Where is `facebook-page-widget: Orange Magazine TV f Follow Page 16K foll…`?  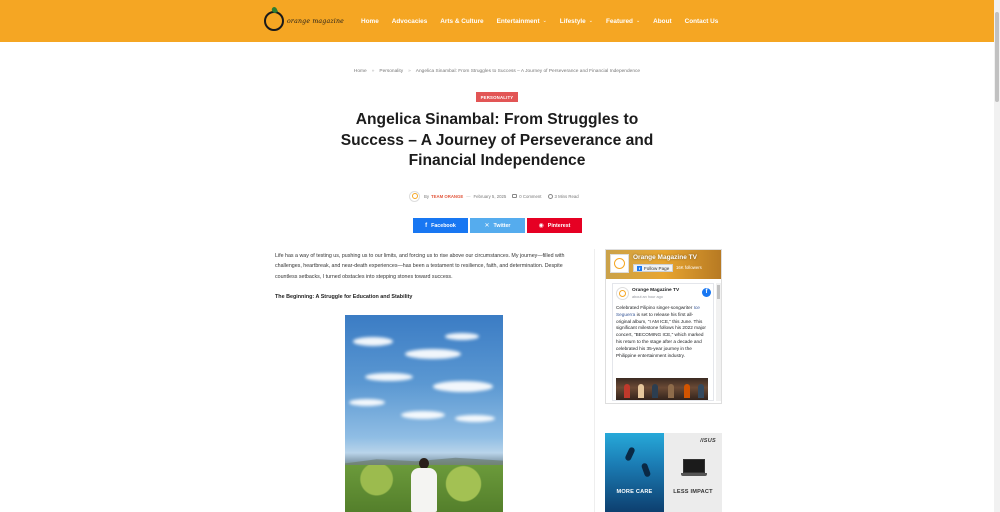
facebook-page-widget: Orange Magazine TV f Follow Page 16K foll… is located at coordinates (663, 326).